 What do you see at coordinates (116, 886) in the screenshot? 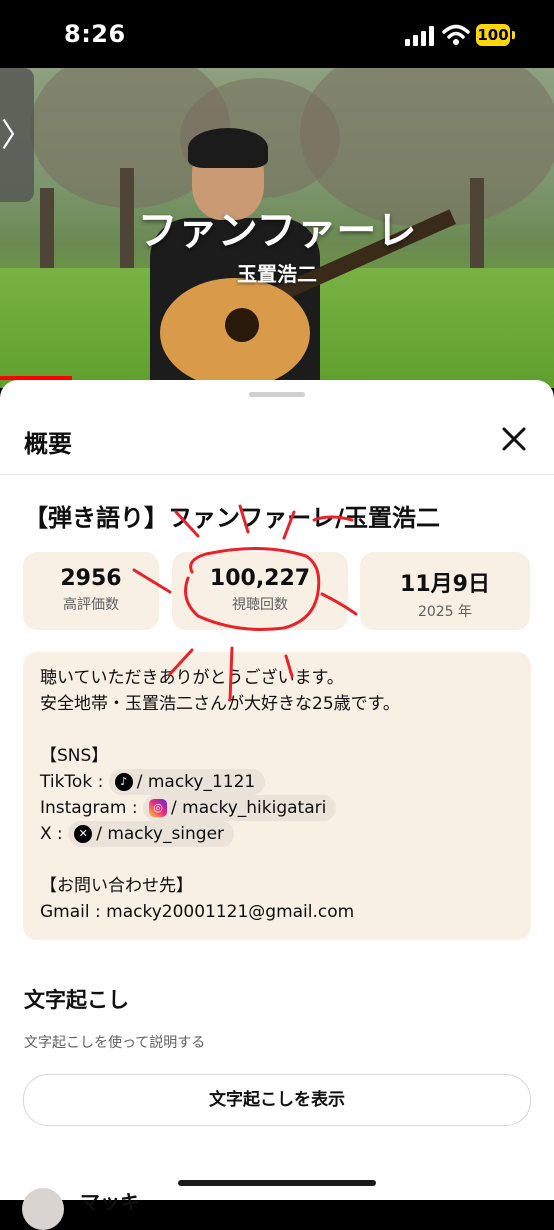
I see `contact-header: 【お問い合わせ先】` at bounding box center [116, 886].